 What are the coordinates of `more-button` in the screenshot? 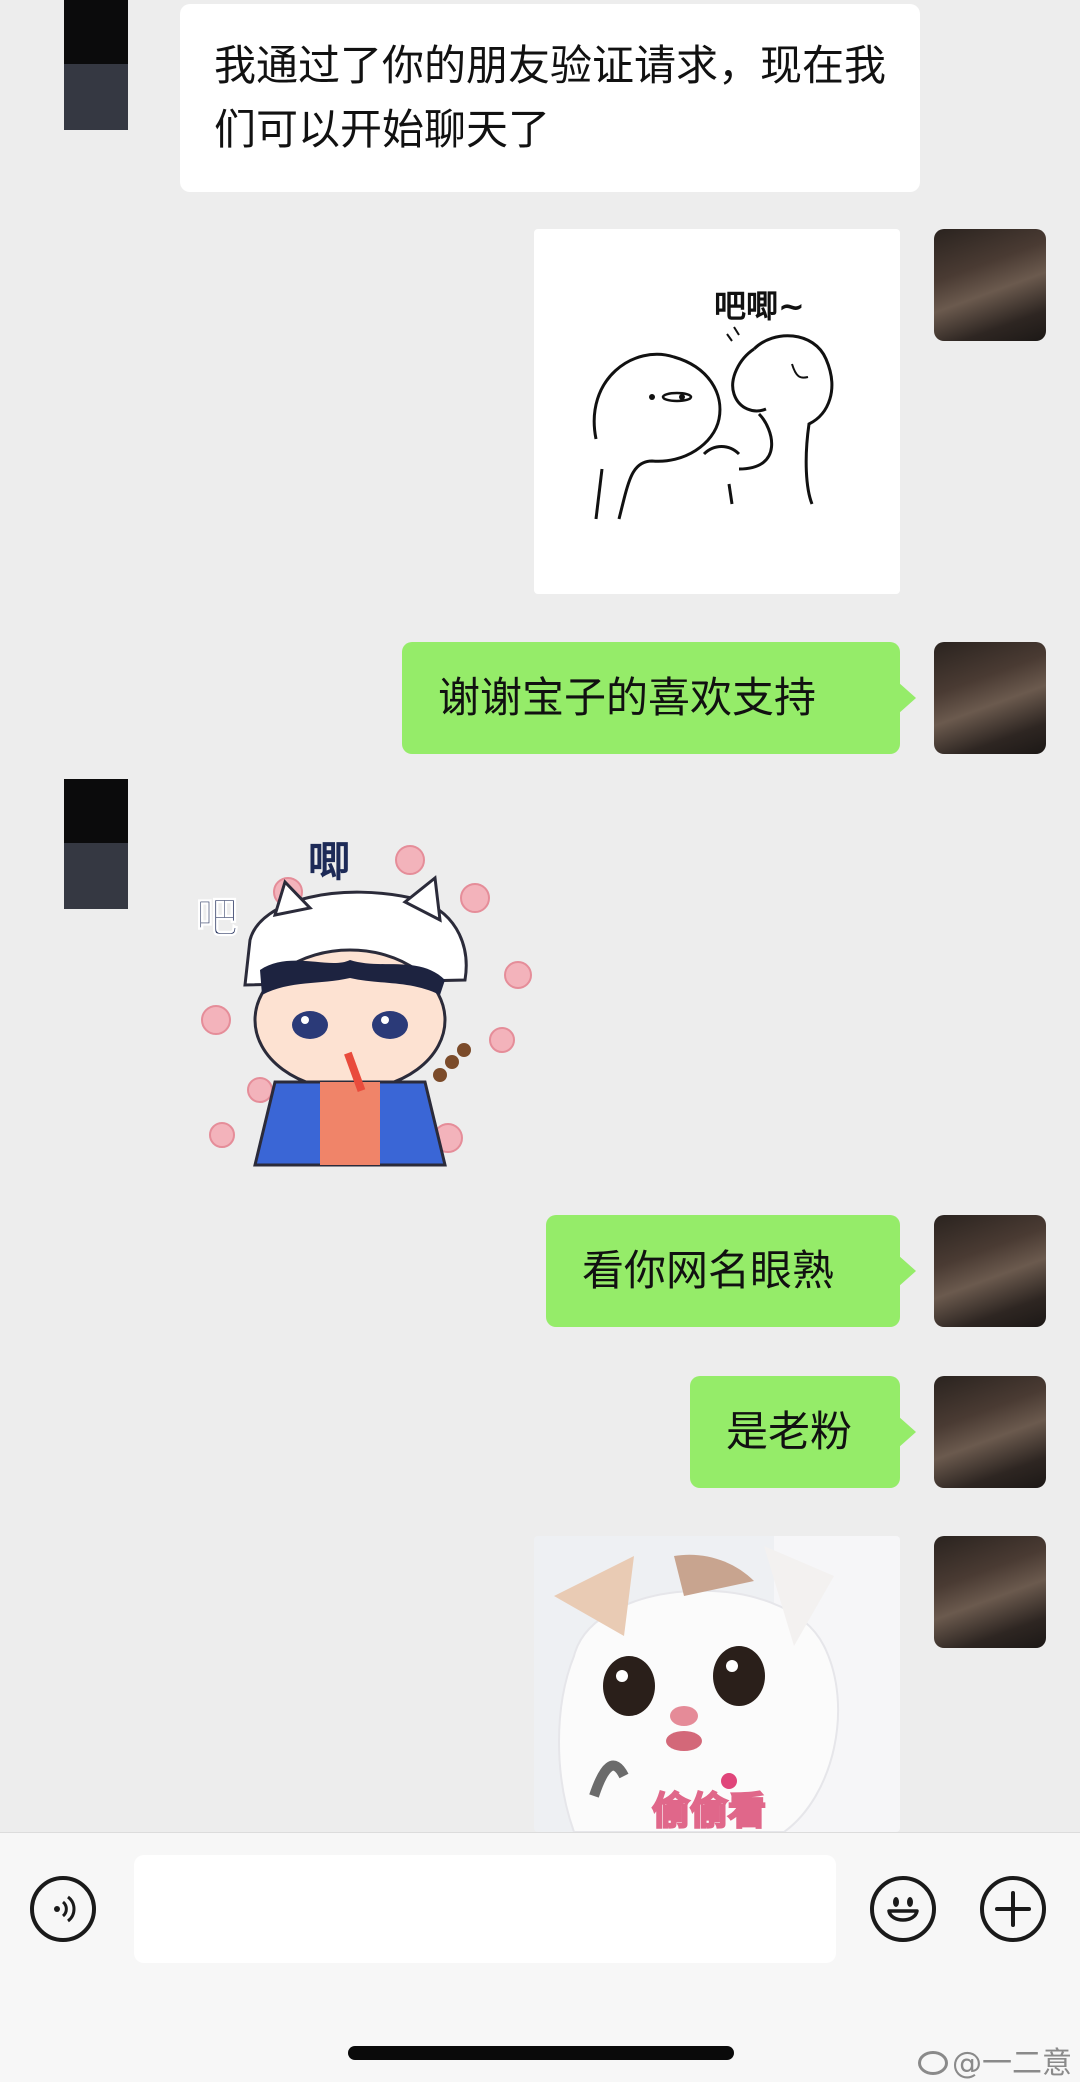 It's located at (1013, 1909).